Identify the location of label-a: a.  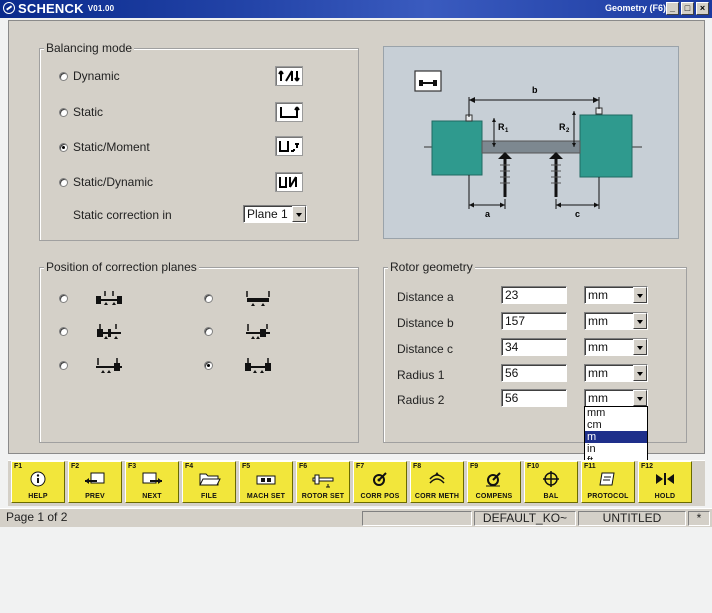
(488, 214).